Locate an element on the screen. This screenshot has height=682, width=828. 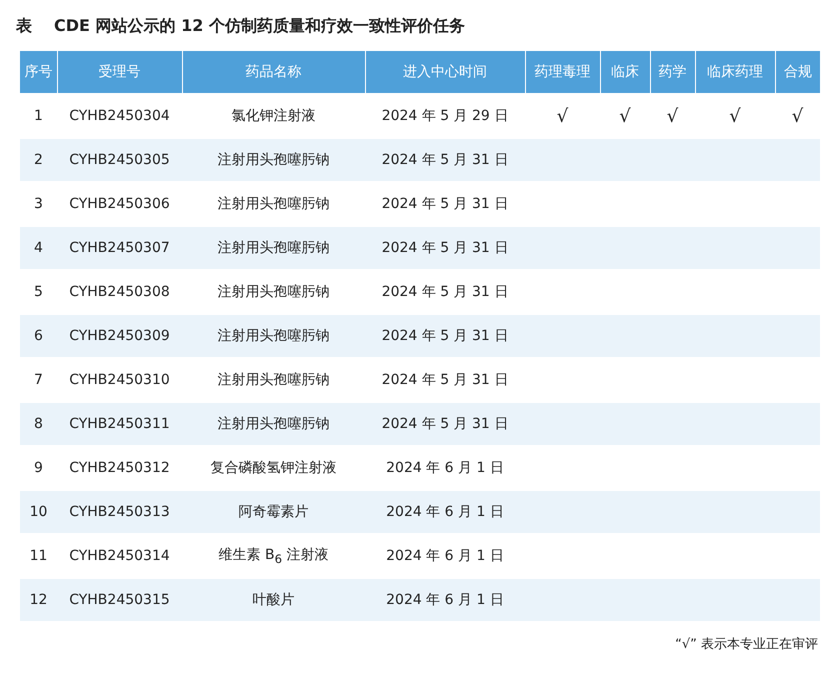
table-cell-text: 复合磷酸氢钾注射液 is located at coordinates (274, 468).